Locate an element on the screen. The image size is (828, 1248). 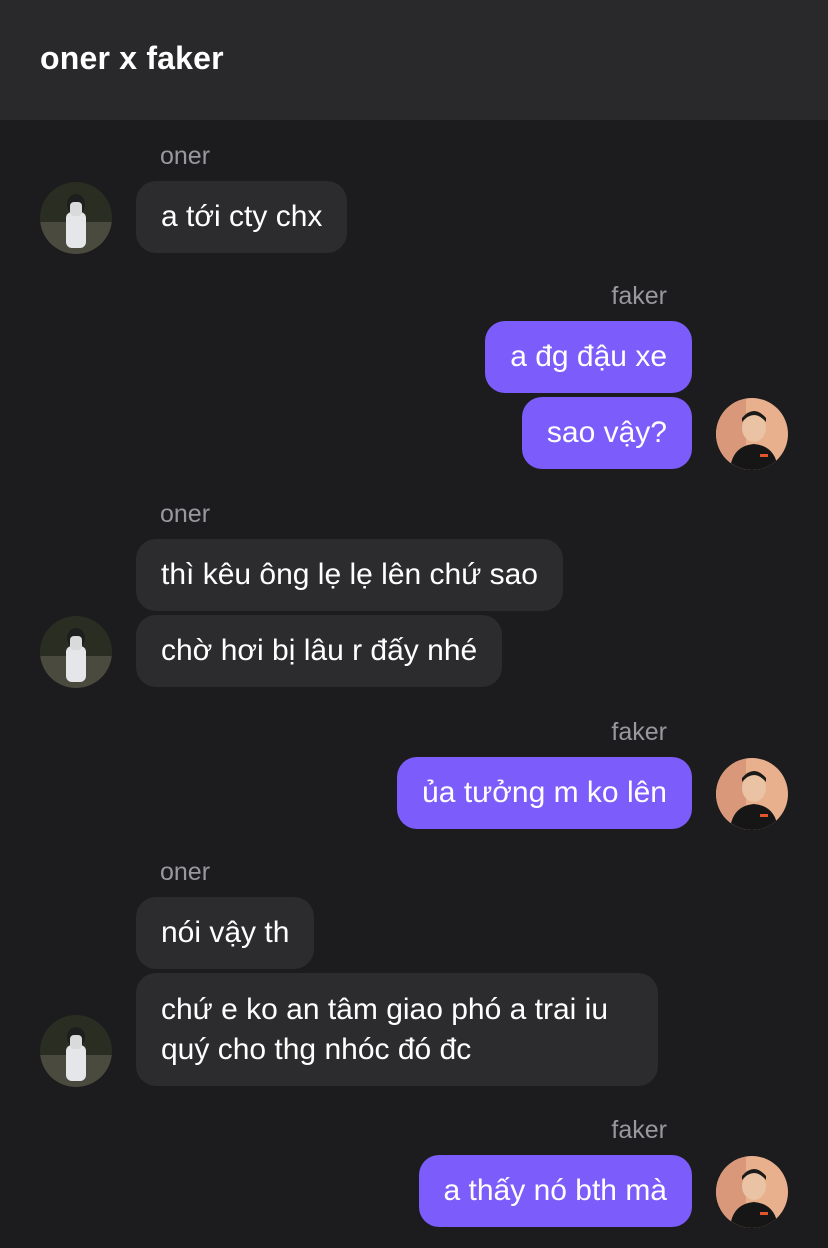
chat-header: oner x faker is located at coordinates (414, 60).